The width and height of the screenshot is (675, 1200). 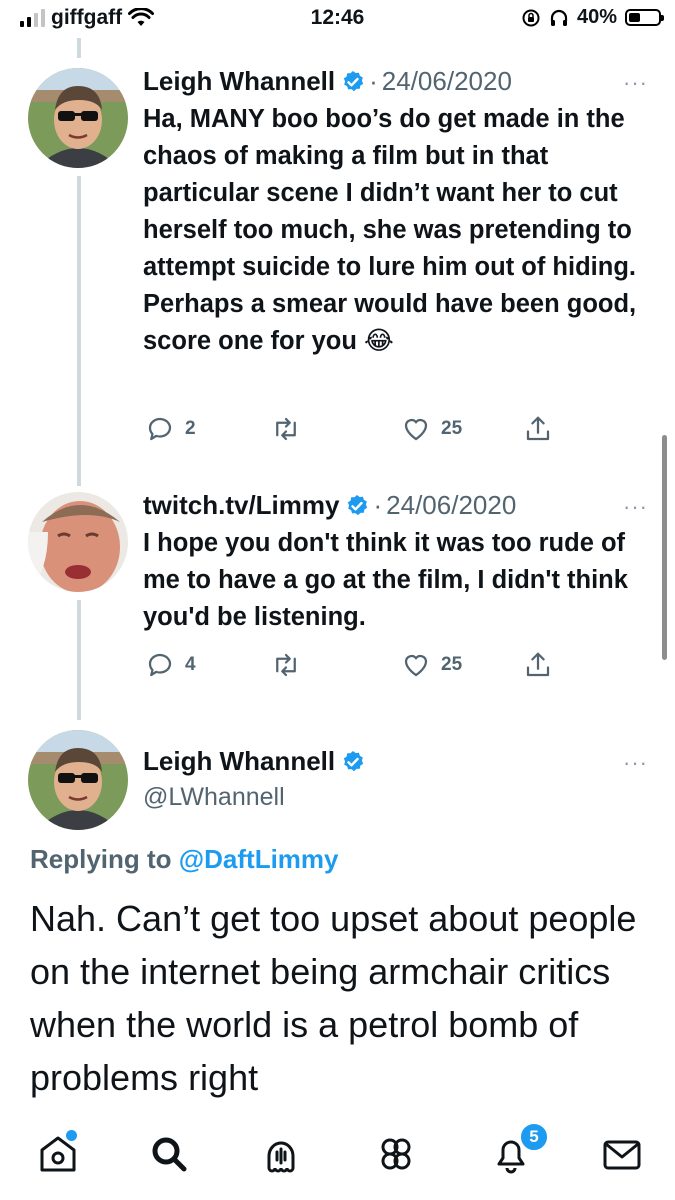 What do you see at coordinates (395, 431) in the screenshot?
I see `tweet-actions: 2 25` at bounding box center [395, 431].